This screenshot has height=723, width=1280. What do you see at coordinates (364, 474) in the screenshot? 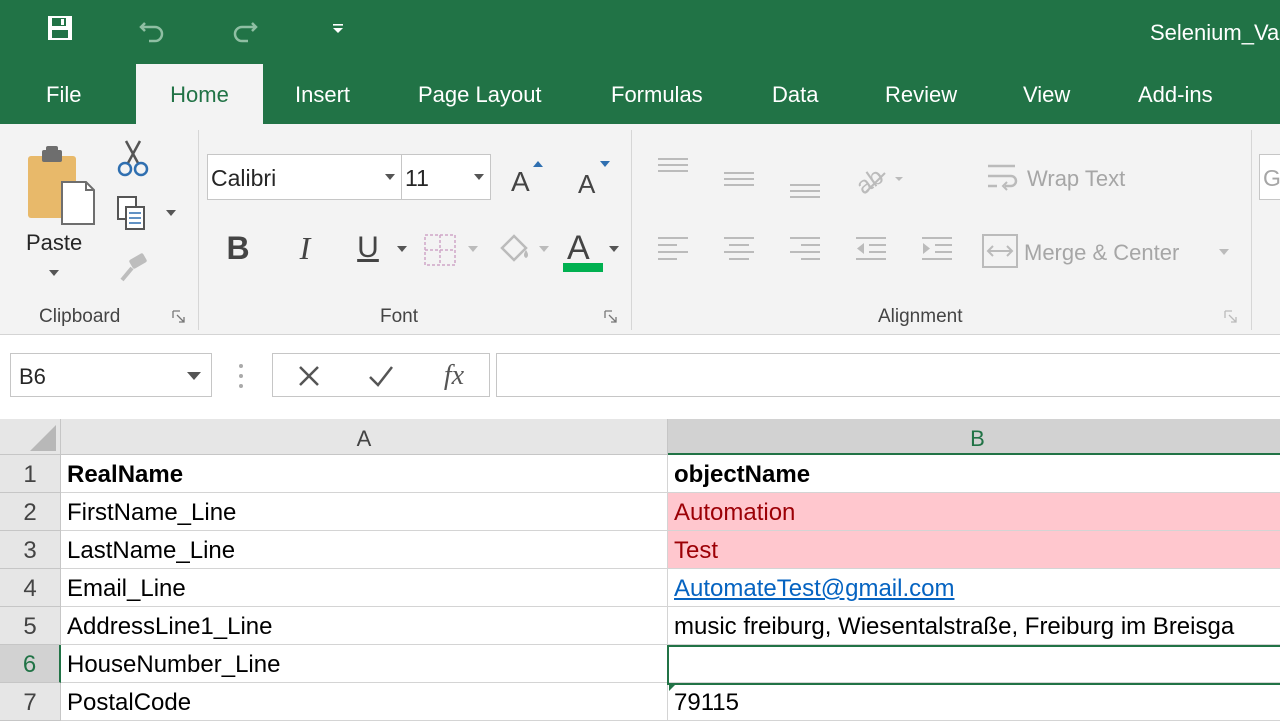
I see `cell-a1: RealName` at bounding box center [364, 474].